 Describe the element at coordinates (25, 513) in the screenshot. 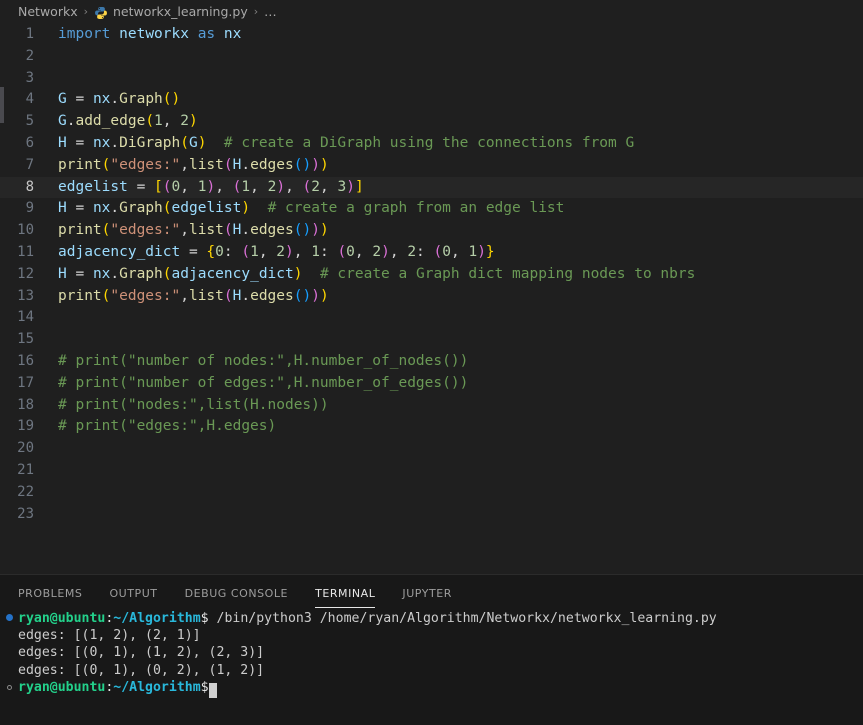

I see `line-number: 23` at that location.